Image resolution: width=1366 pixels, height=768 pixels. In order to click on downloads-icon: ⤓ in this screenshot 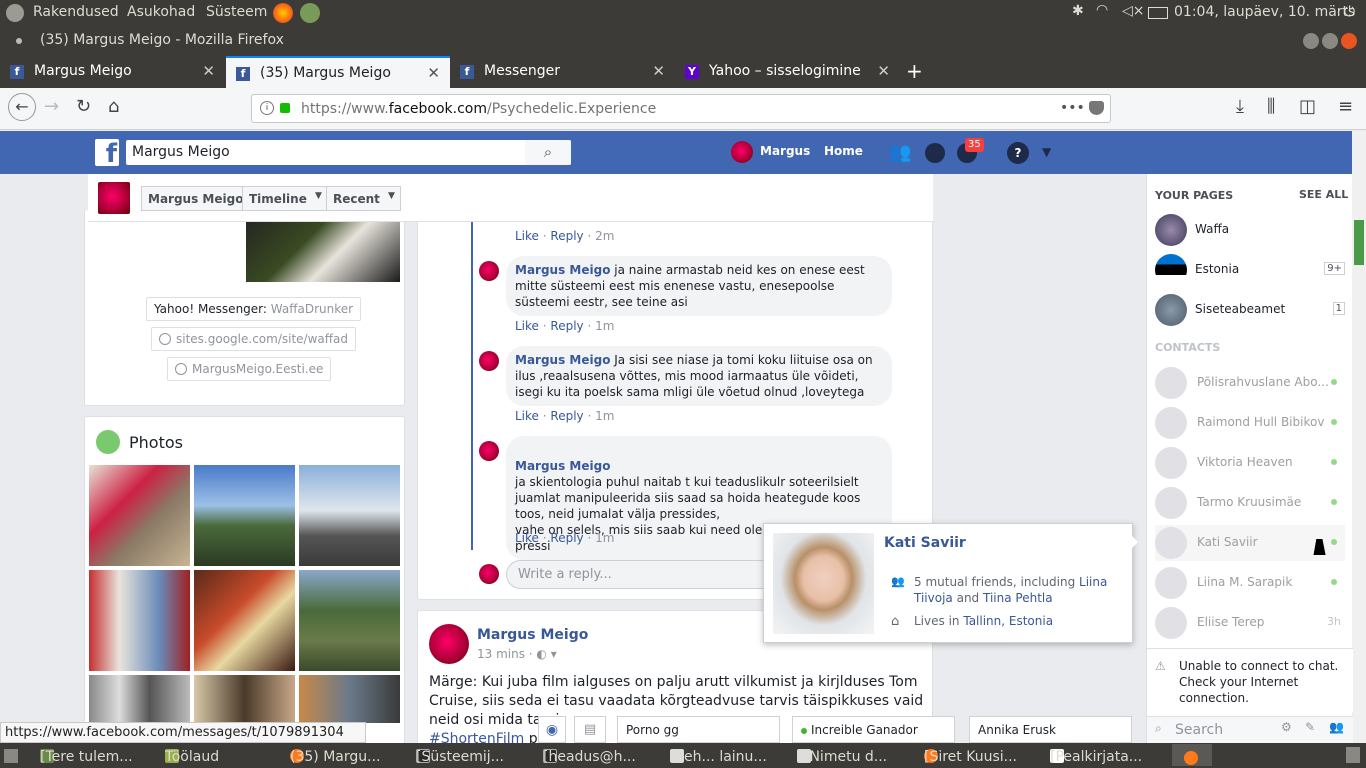, I will do `click(1240, 106)`.